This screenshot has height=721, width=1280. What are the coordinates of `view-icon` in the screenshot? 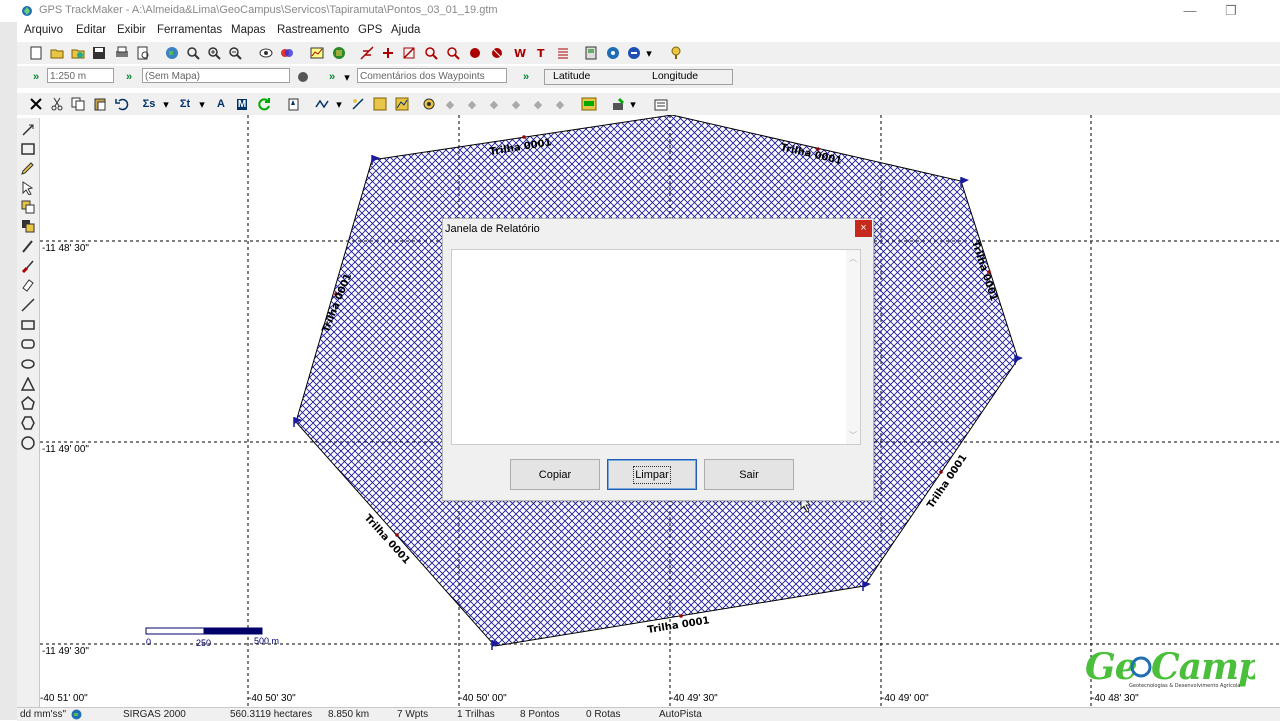 It's located at (266, 53).